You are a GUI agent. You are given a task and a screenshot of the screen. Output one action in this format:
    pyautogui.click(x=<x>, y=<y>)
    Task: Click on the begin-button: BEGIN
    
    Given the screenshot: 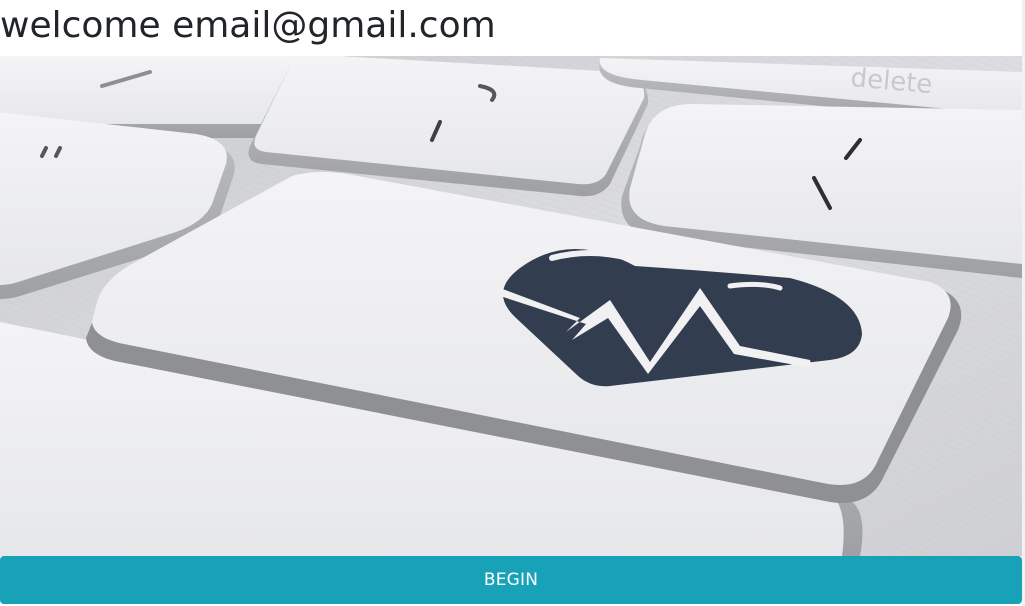 What is the action you would take?
    pyautogui.click(x=511, y=580)
    